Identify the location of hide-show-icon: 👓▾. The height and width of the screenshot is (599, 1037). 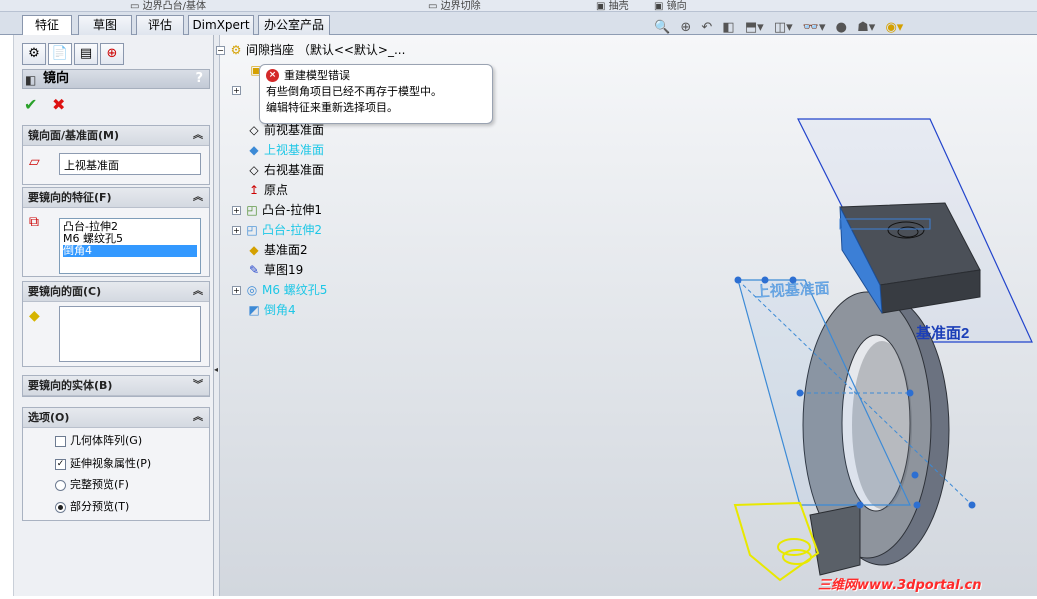
(814, 27).